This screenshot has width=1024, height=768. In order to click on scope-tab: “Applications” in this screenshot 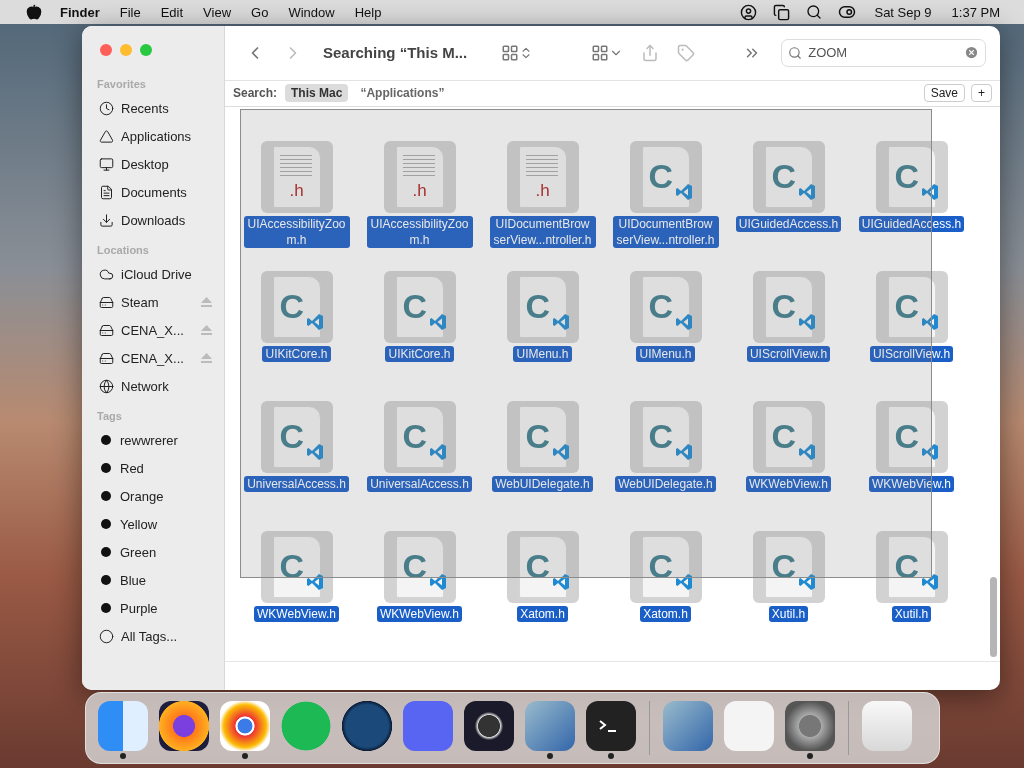, I will do `click(402, 93)`.